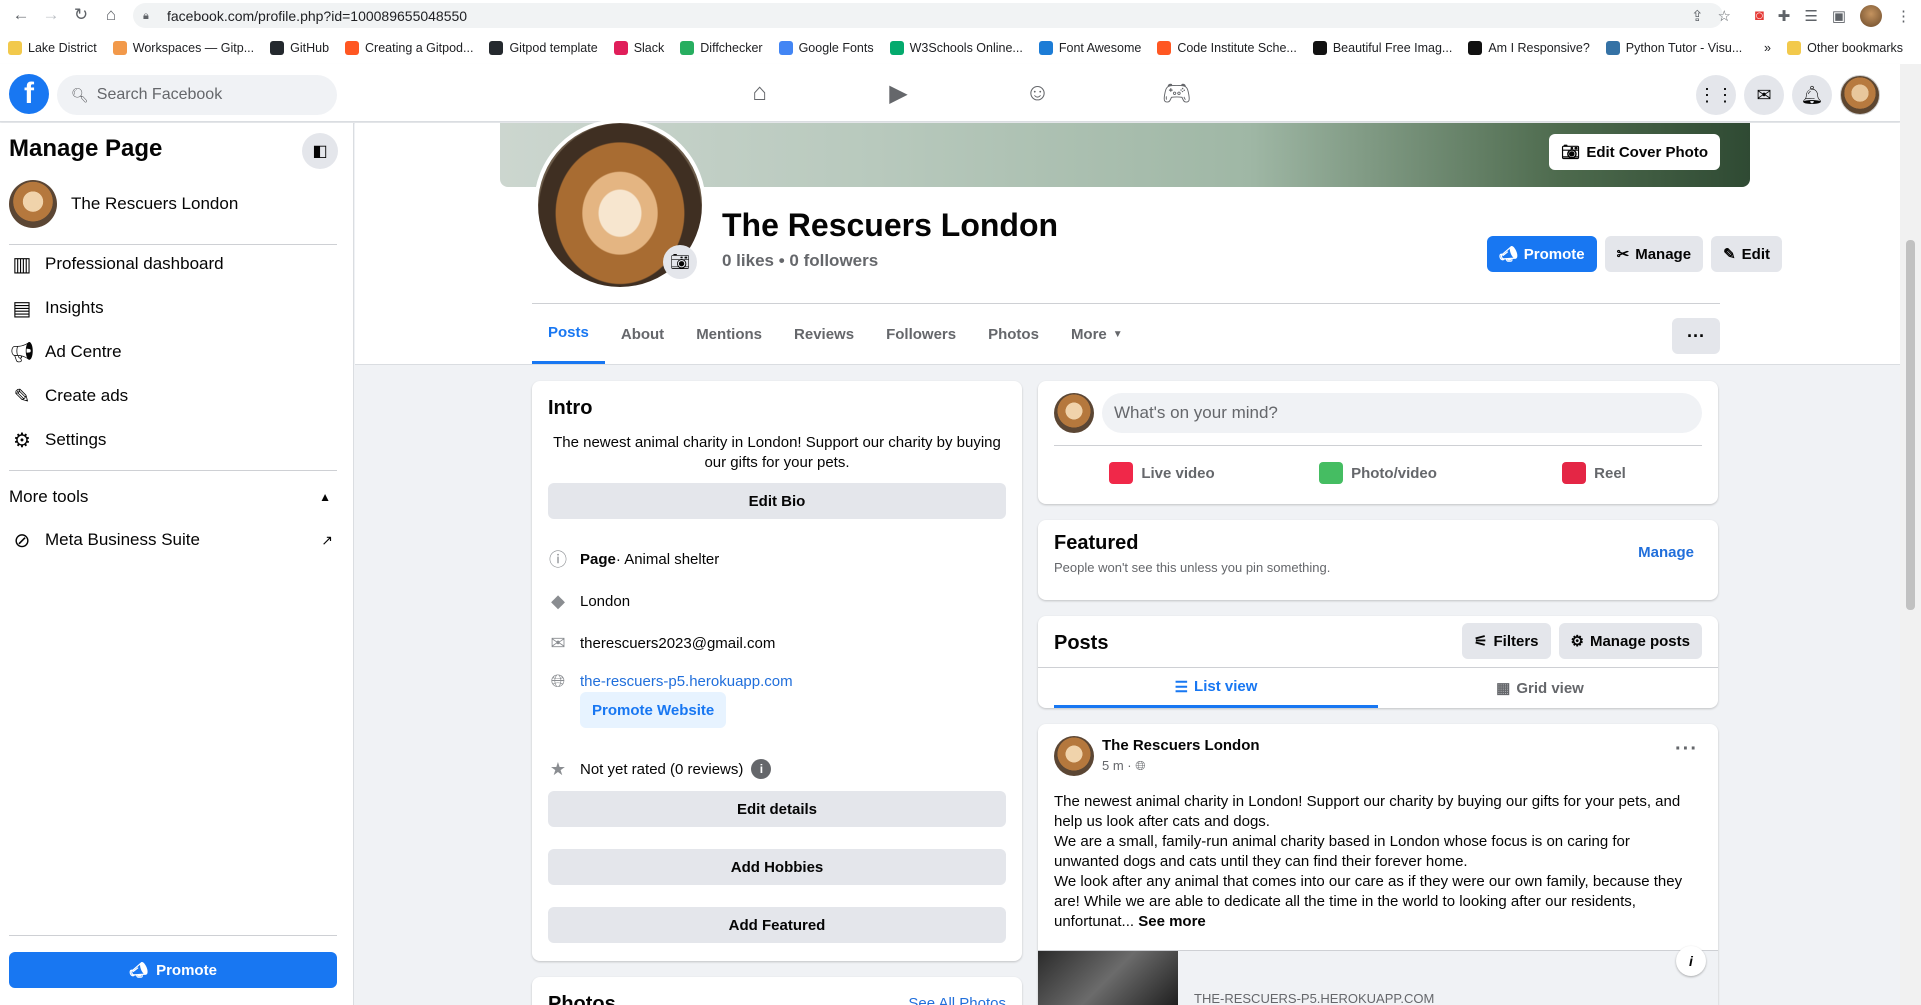 This screenshot has width=1921, height=1005. I want to click on sidebar-item-ad-centre: 📢︎ Ad Centre, so click(65, 352).